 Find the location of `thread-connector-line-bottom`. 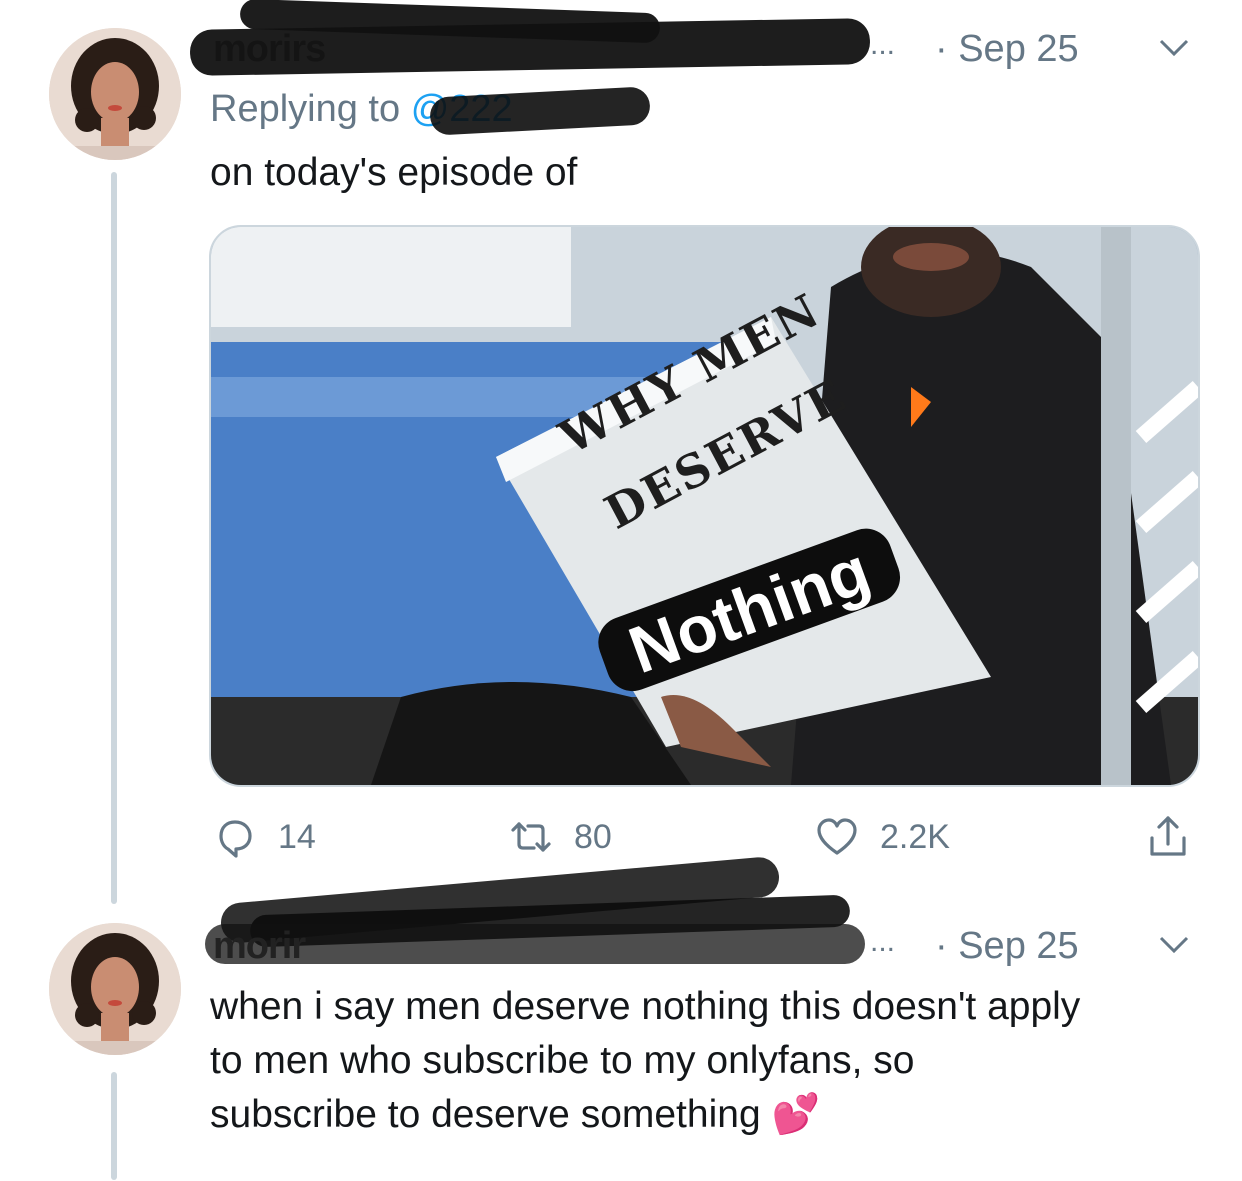

thread-connector-line-bottom is located at coordinates (114, 1126).